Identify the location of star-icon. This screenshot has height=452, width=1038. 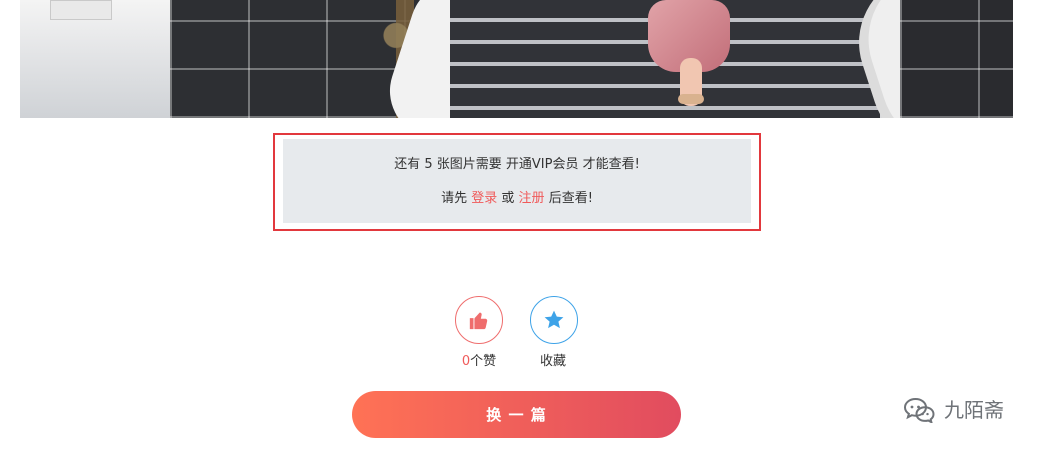
(554, 320).